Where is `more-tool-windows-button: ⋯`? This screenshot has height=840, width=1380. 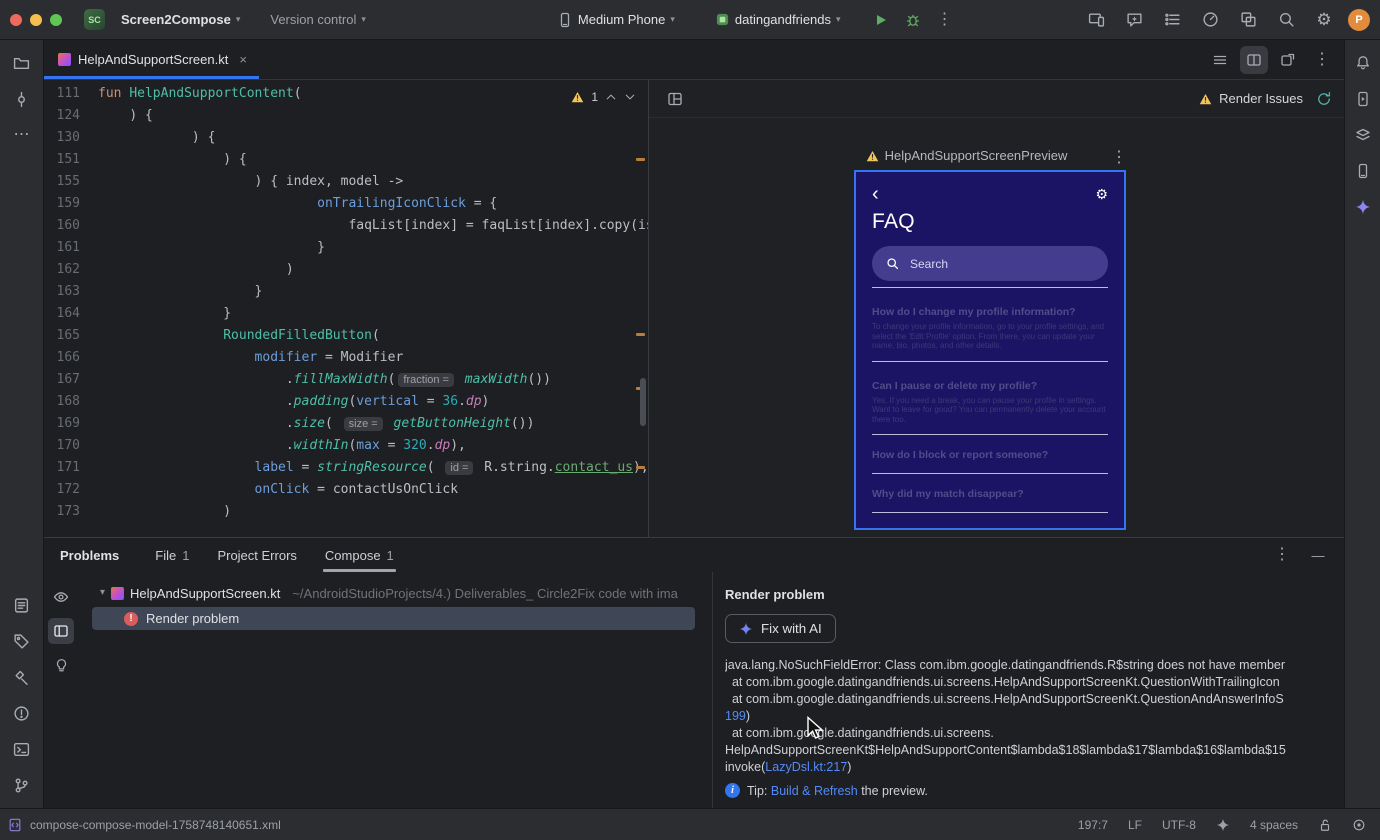
more-tool-windows-button: ⋯ is located at coordinates (22, 135).